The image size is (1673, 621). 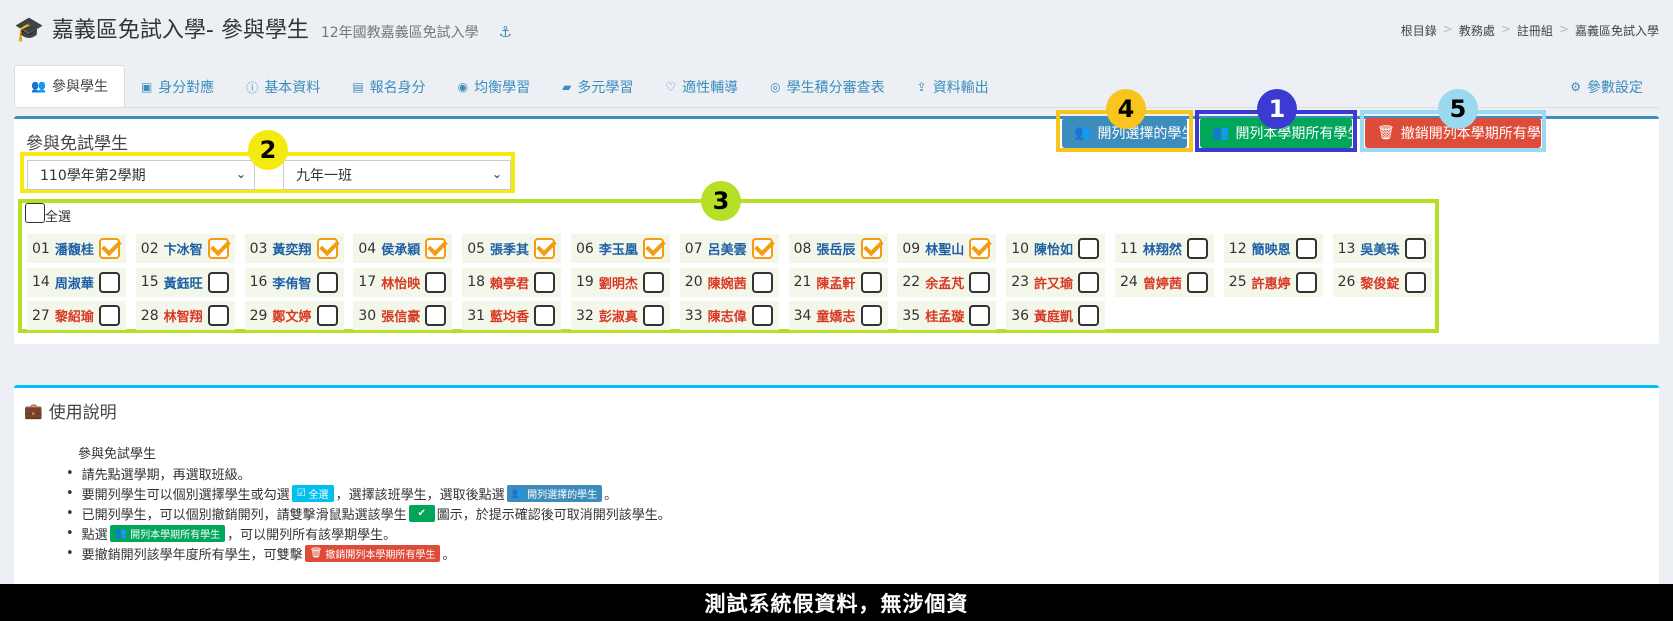 I want to click on student-name: 張季其, so click(x=509, y=248).